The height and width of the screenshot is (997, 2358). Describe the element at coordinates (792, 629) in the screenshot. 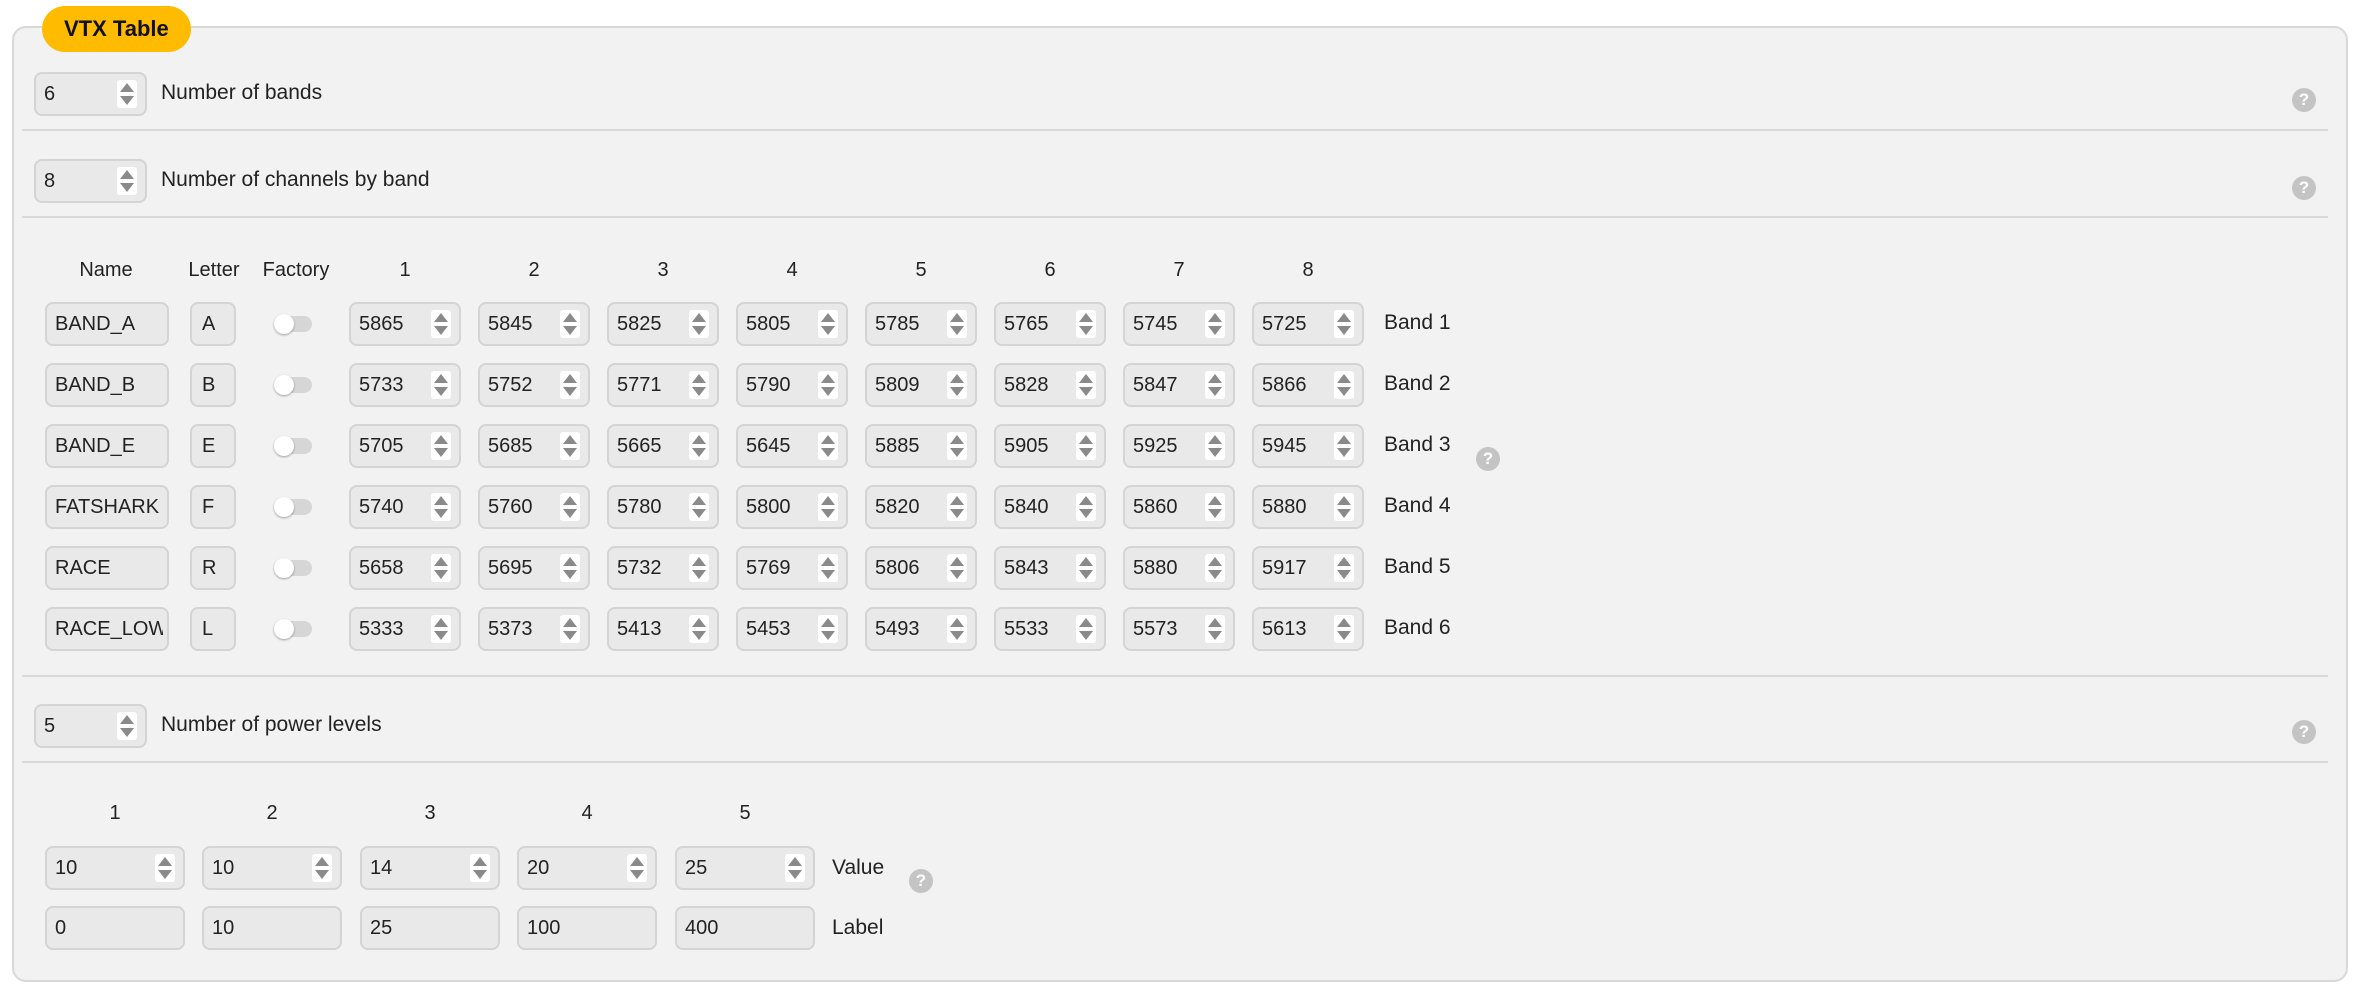

I see `frequency-input: 5453` at that location.